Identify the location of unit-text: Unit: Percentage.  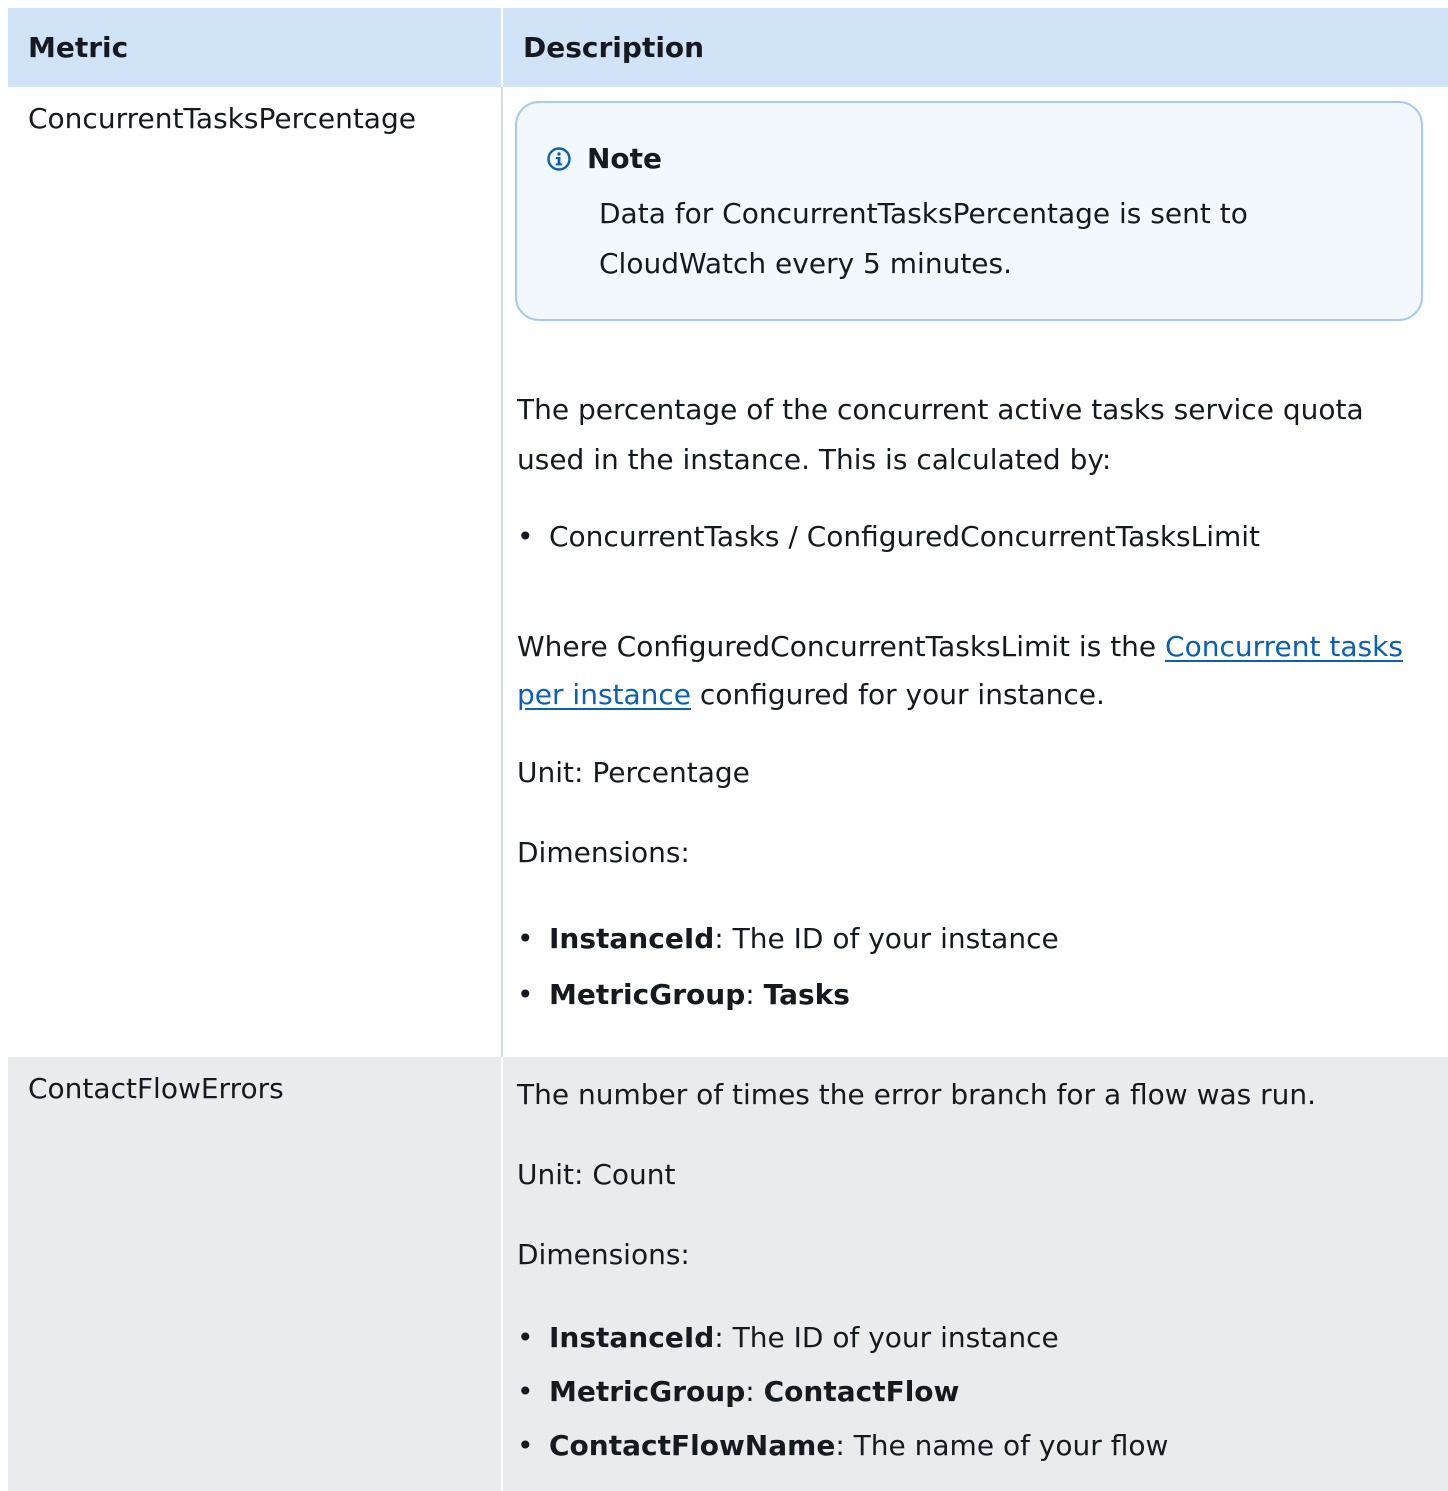
(633, 772).